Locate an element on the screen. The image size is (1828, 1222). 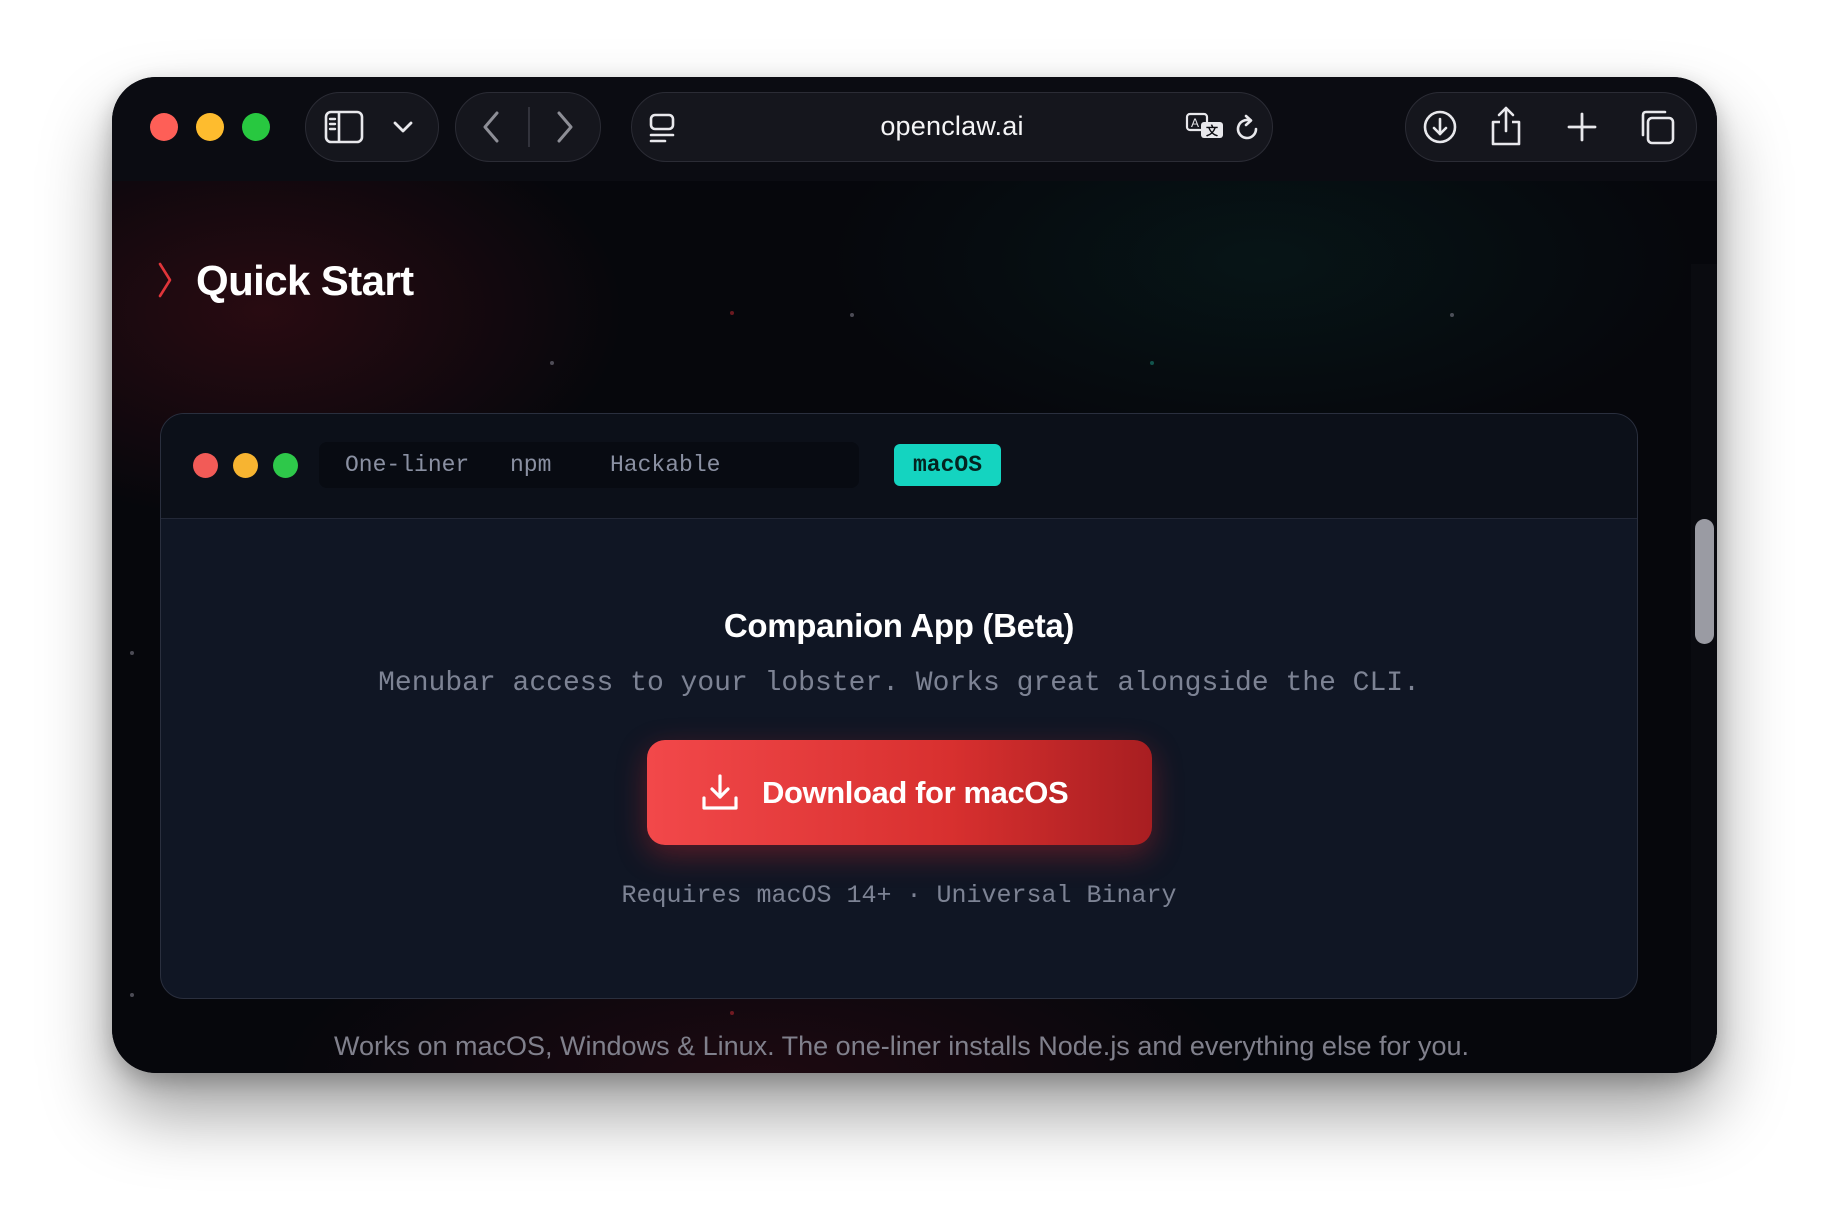
tabs-icon is located at coordinates (1657, 127).